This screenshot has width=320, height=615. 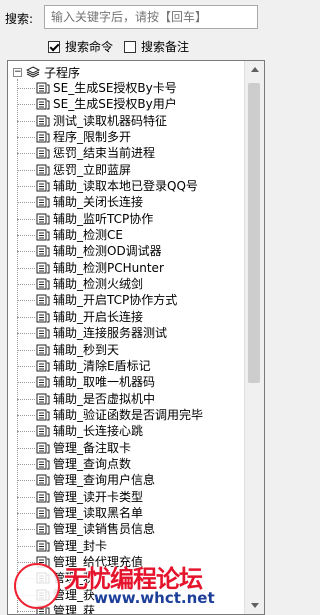 What do you see at coordinates (115, 104) in the screenshot?
I see `tree-item-label: SE_生成SE授权By用户` at bounding box center [115, 104].